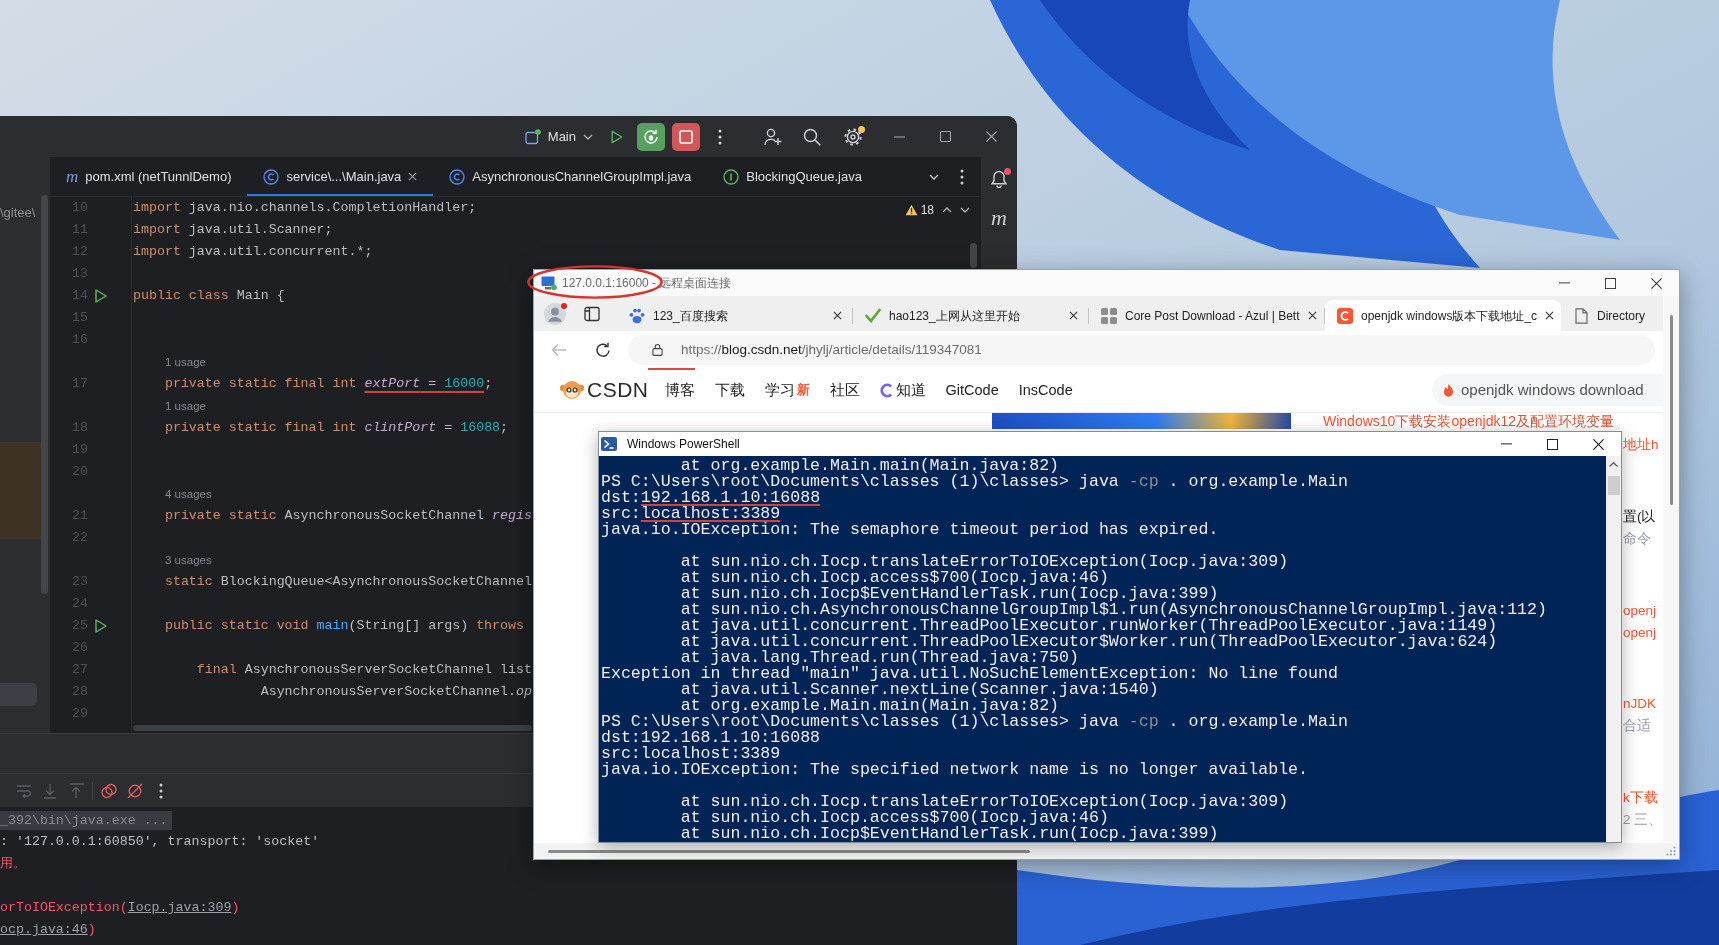  Describe the element at coordinates (651, 136) in the screenshot. I see `debug-button` at that location.